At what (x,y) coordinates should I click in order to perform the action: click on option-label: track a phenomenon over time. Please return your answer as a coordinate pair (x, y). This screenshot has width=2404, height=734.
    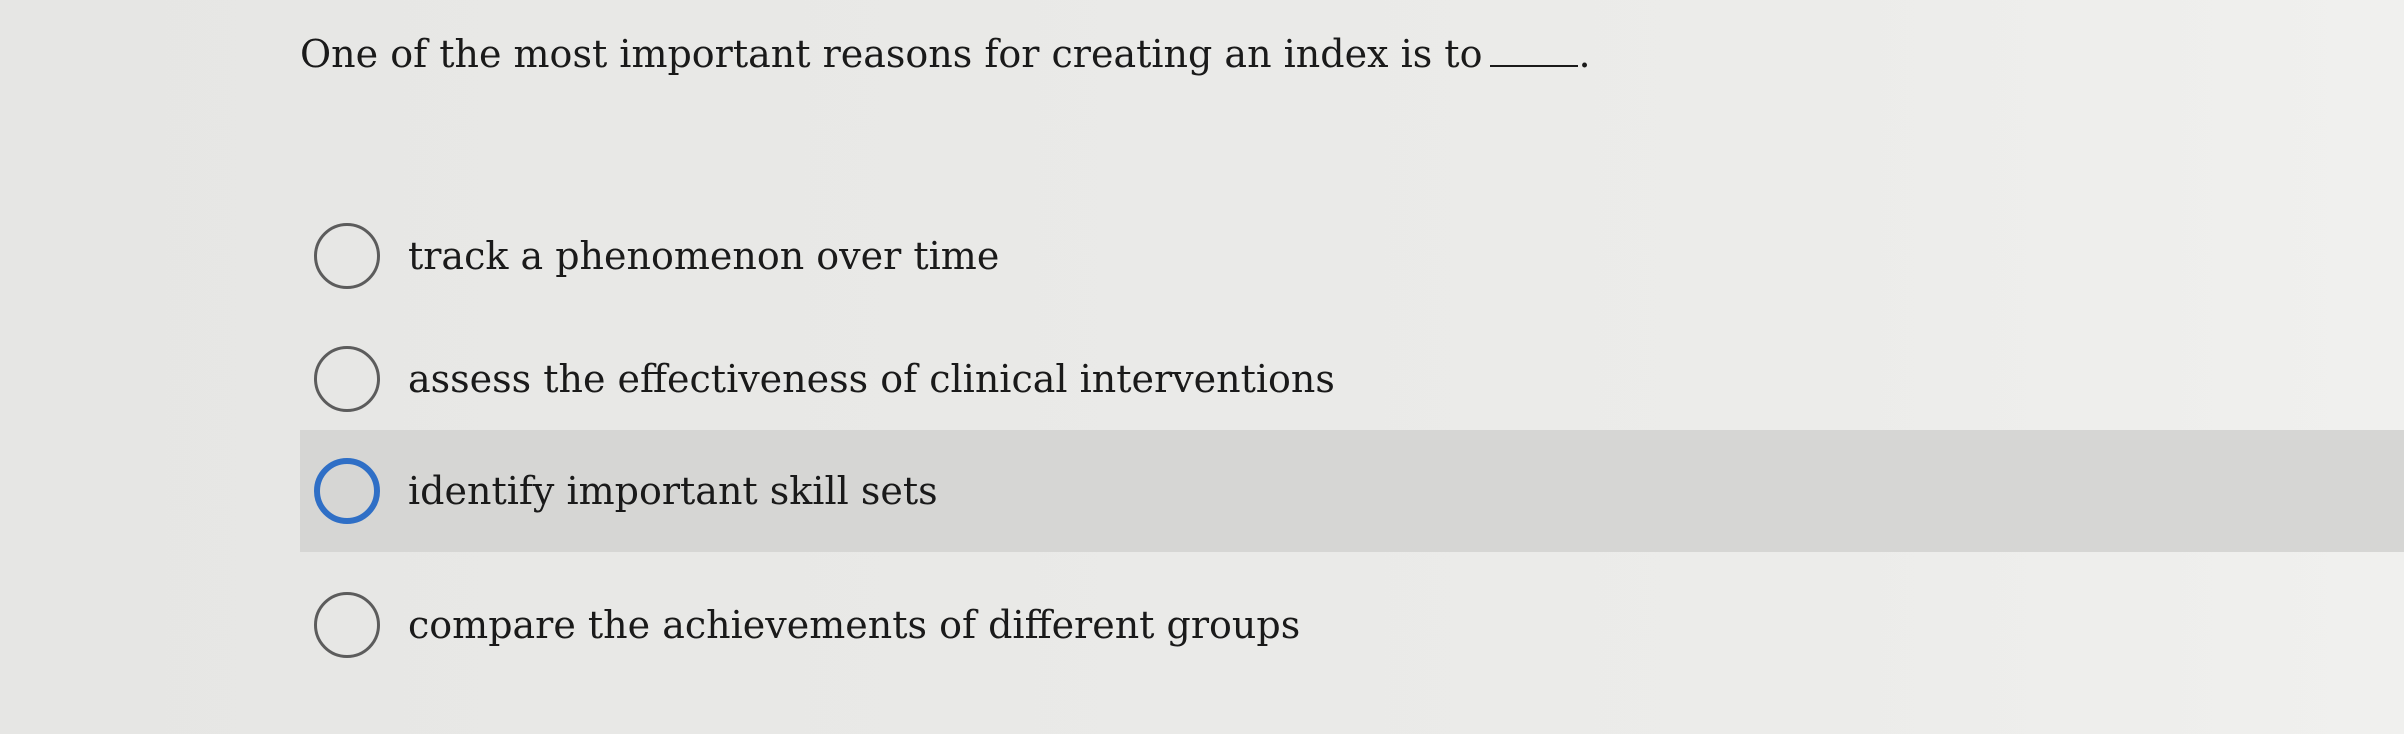
    Looking at the image, I should click on (704, 256).